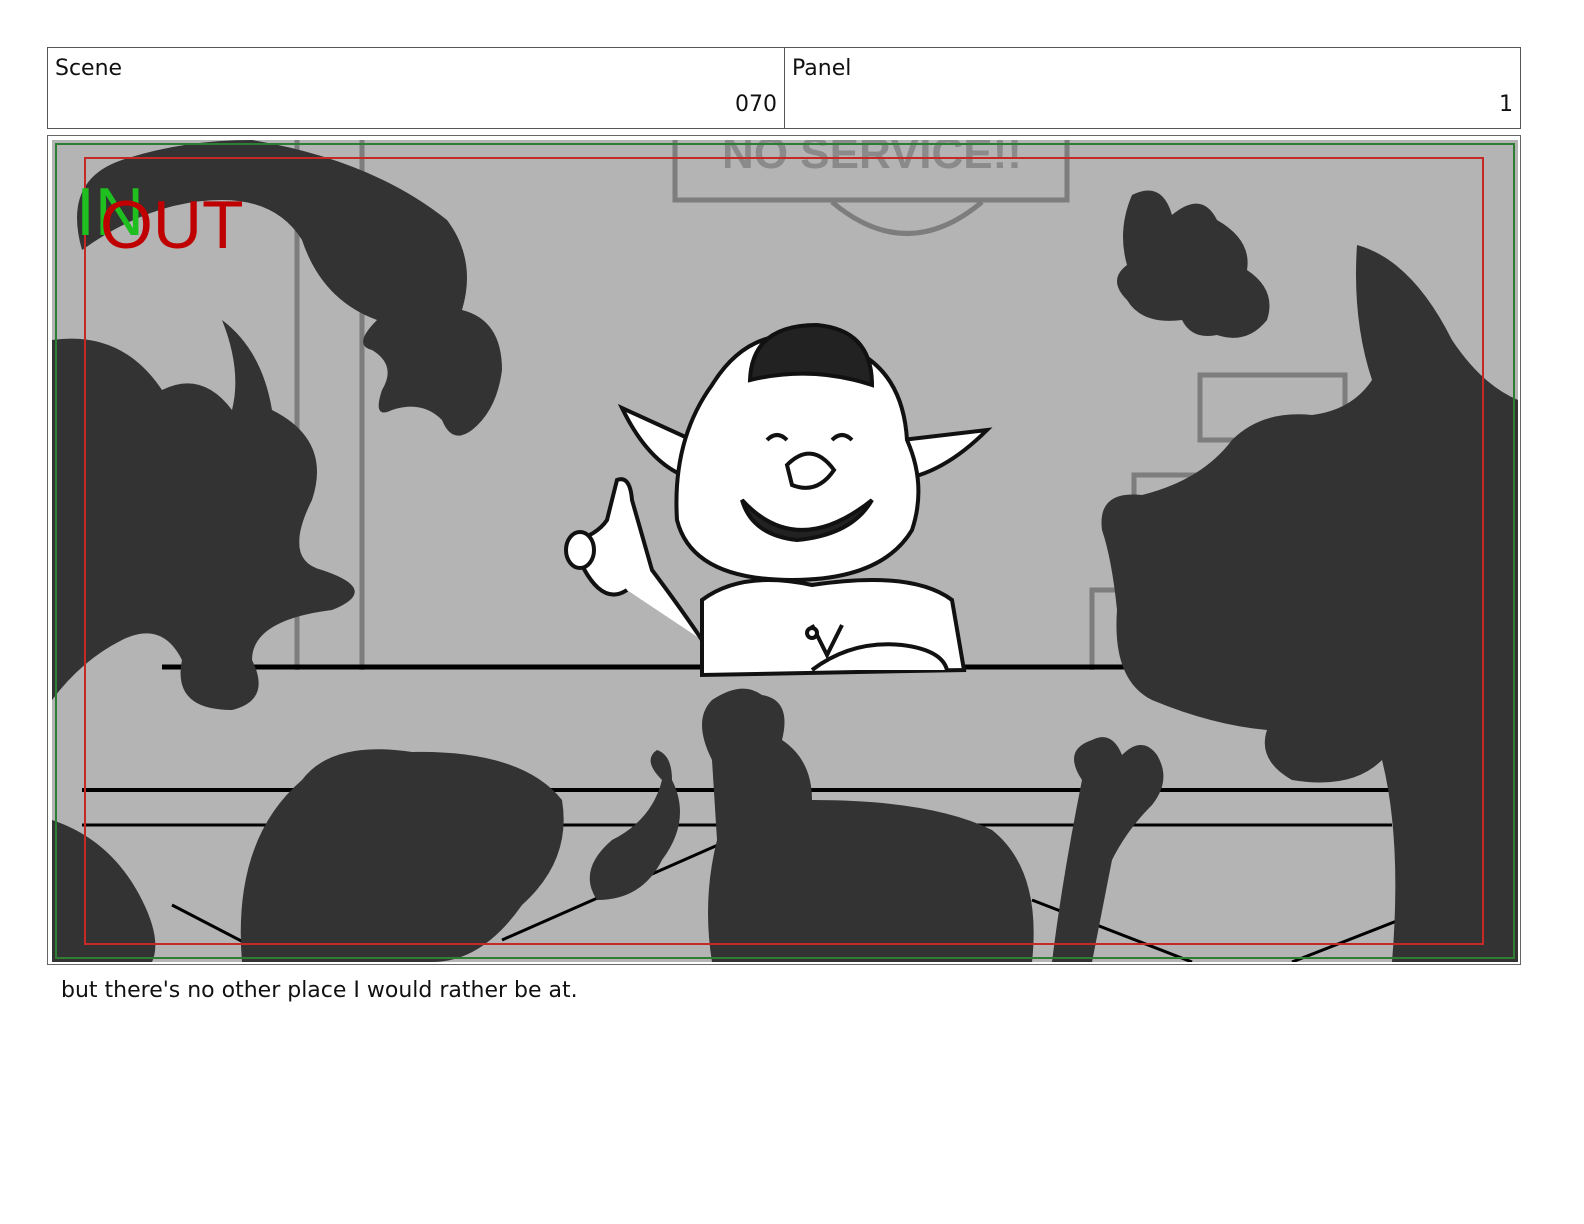  I want to click on panel-number: 1, so click(1506, 104).